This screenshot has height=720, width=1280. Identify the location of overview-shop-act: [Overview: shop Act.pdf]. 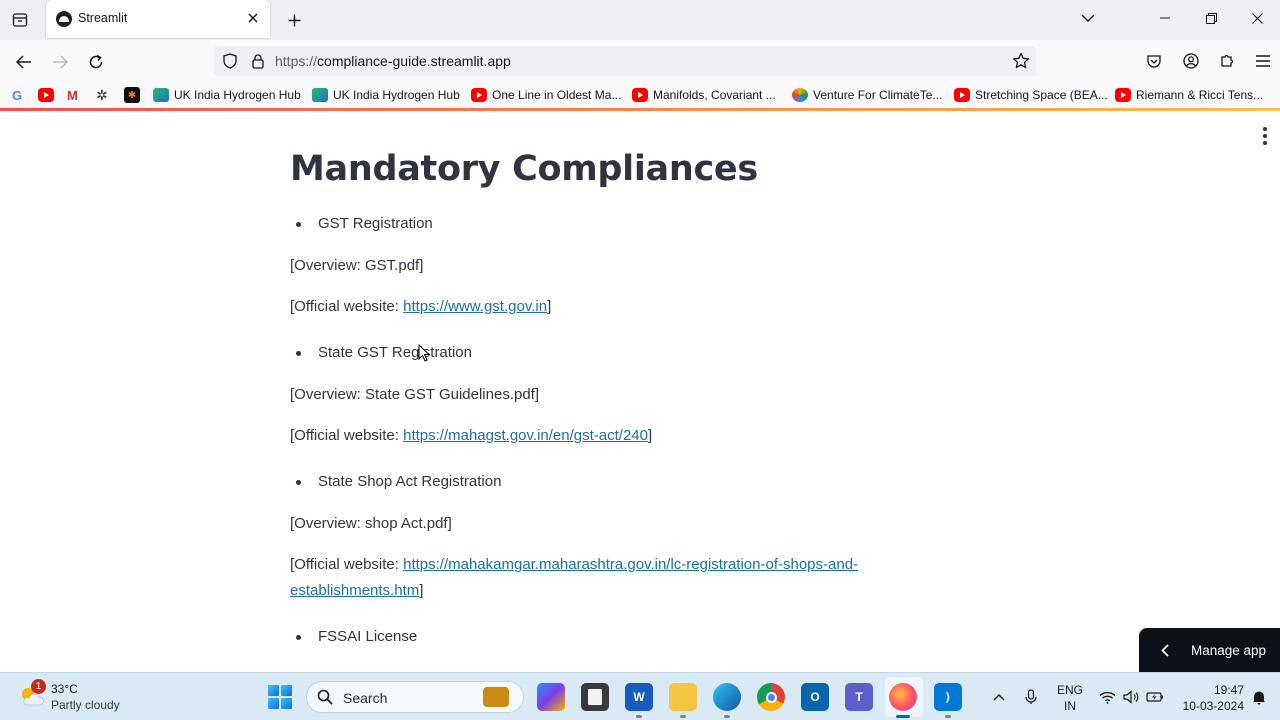
(371, 523).